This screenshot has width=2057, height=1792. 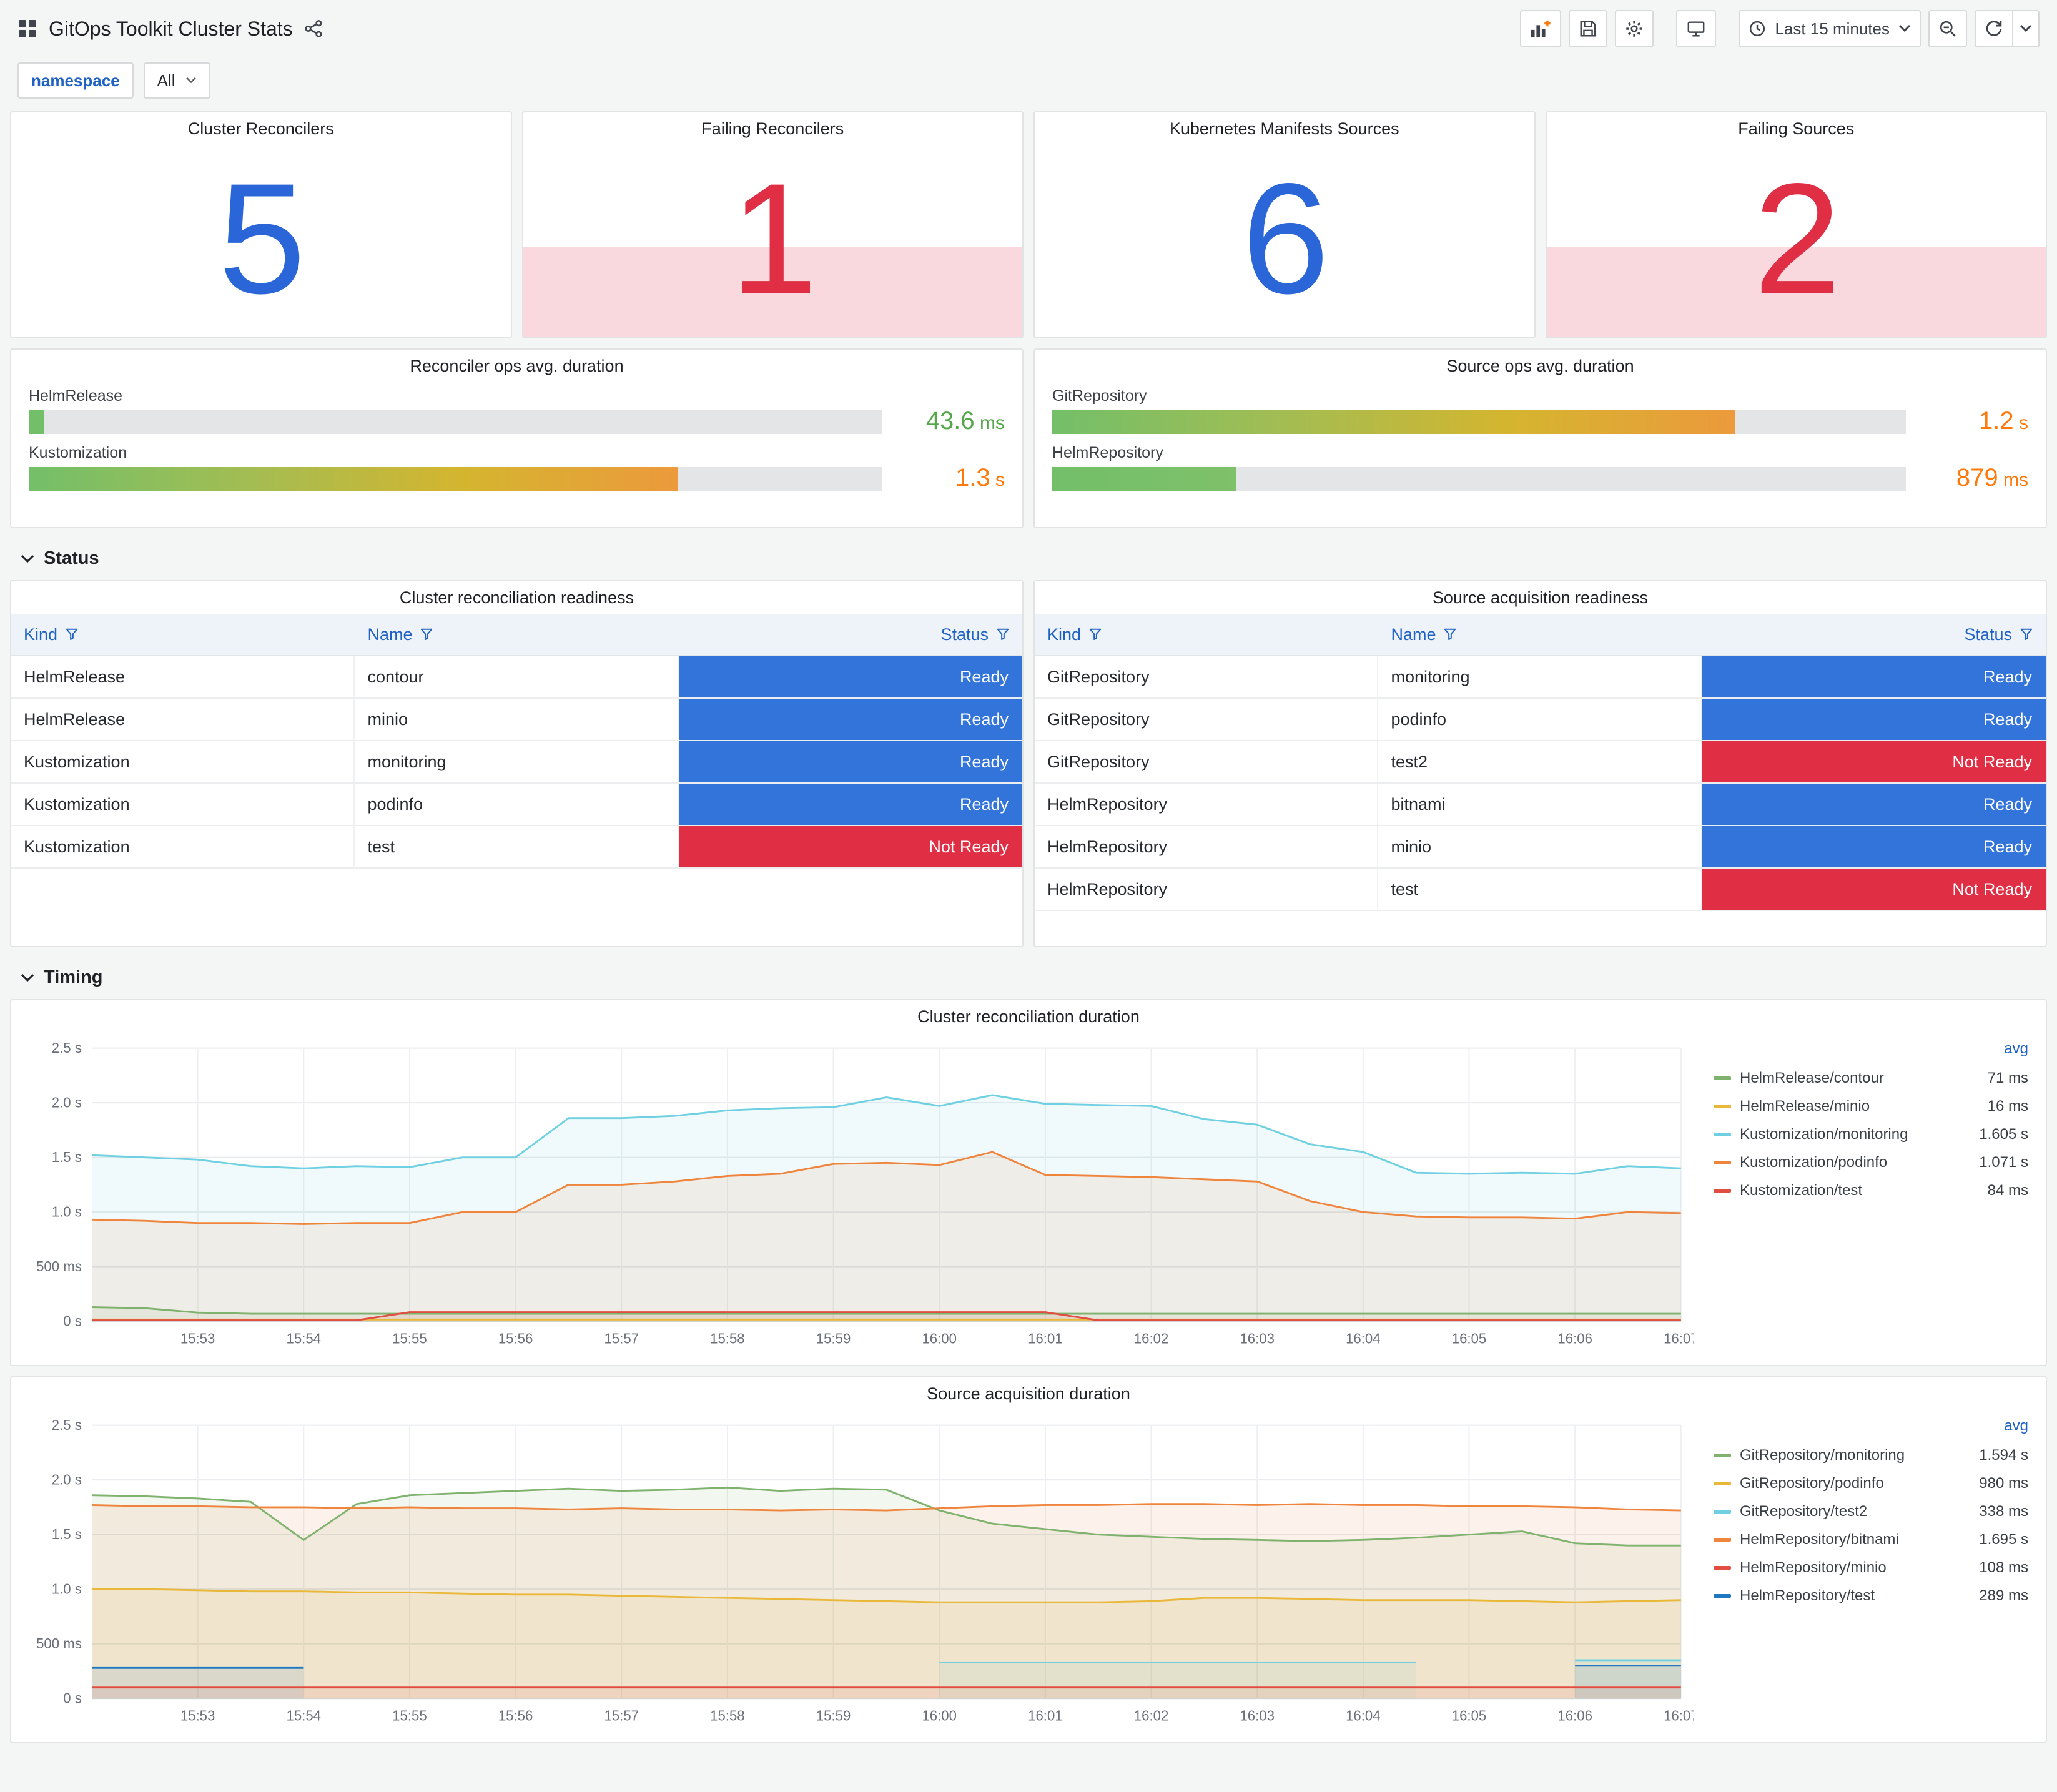 What do you see at coordinates (456, 422) in the screenshot?
I see `gauge-track` at bounding box center [456, 422].